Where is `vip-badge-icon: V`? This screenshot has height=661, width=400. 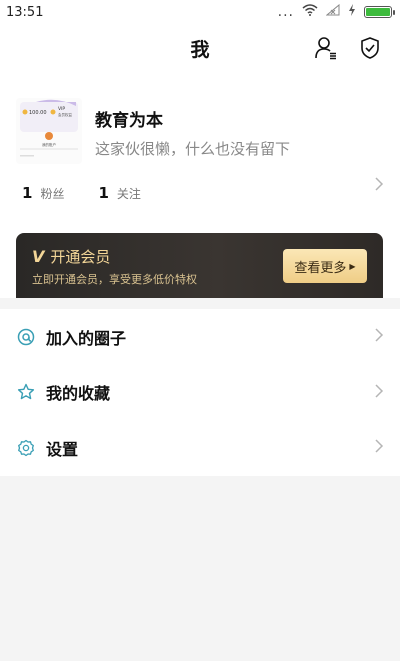
vip-badge-icon: V is located at coordinates (38, 256).